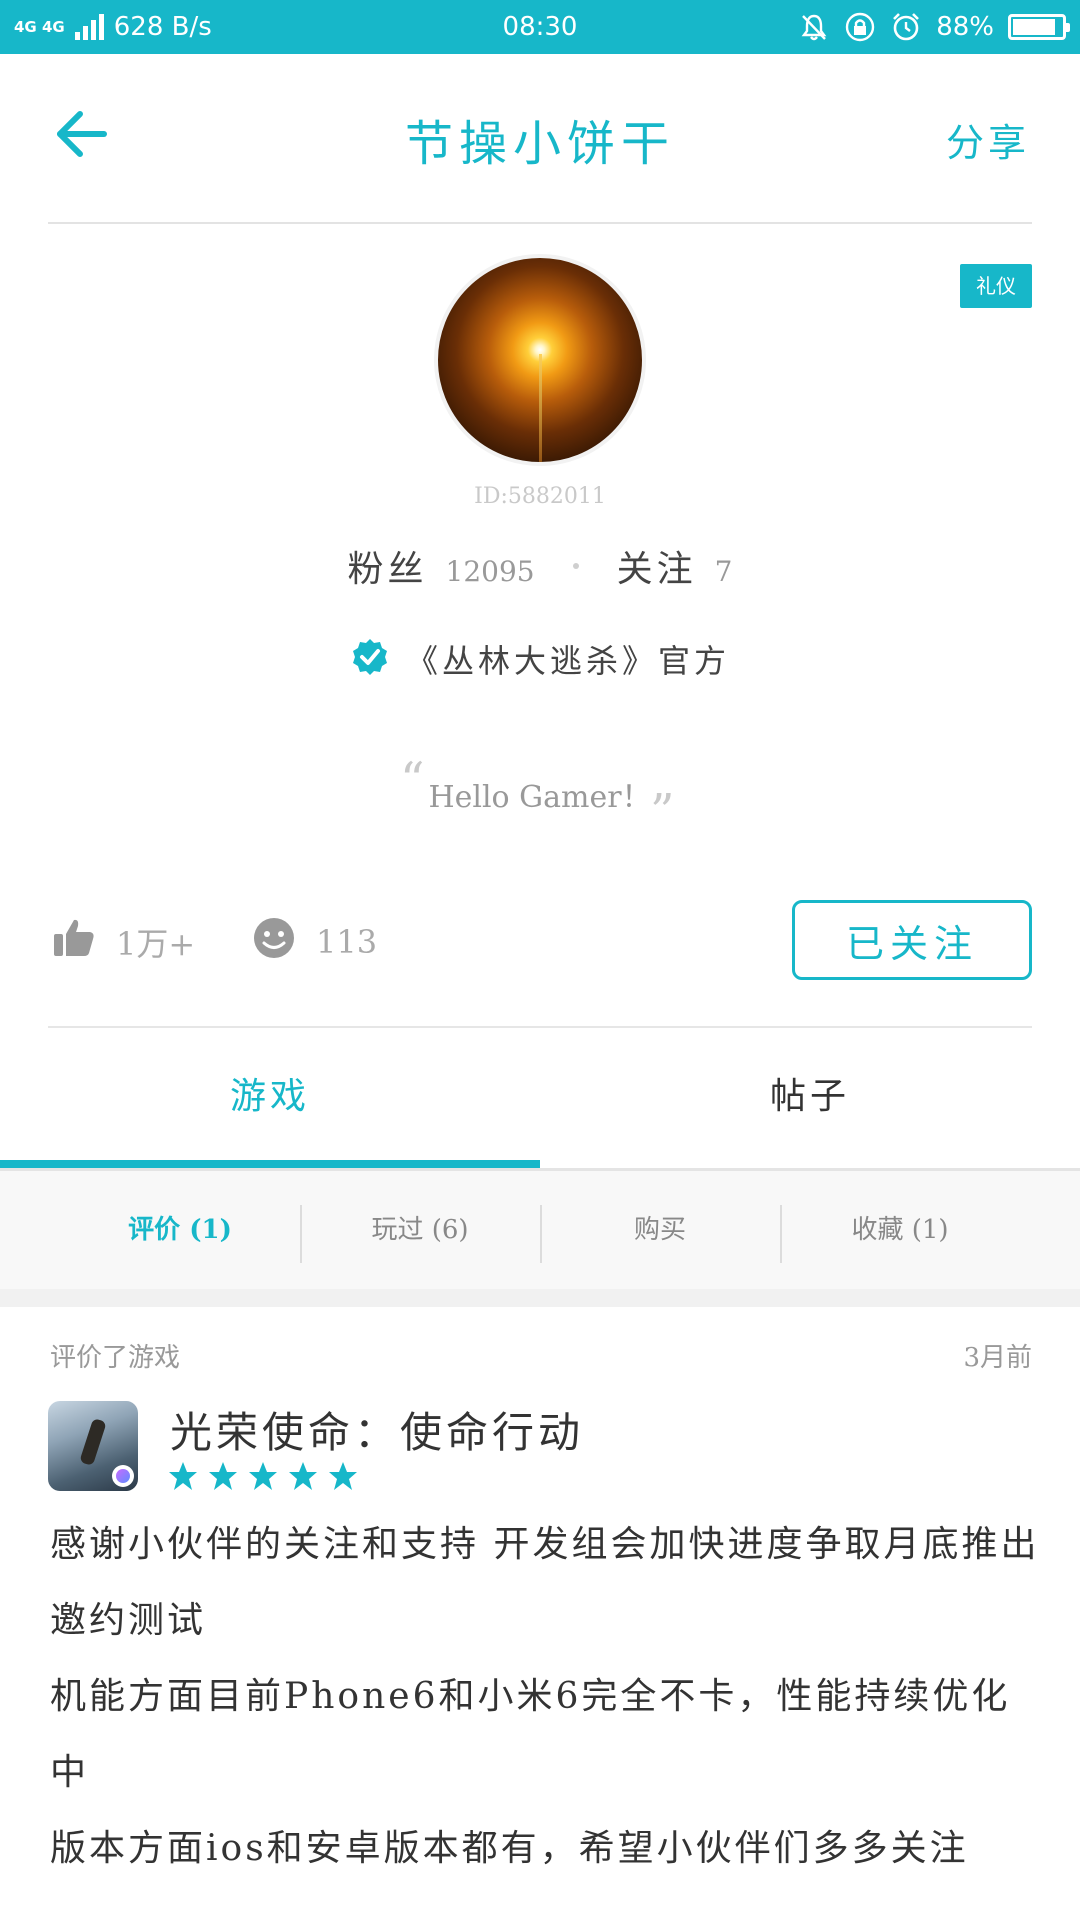 This screenshot has width=1080, height=1920. I want to click on thumbs-up-icon, so click(74, 942).